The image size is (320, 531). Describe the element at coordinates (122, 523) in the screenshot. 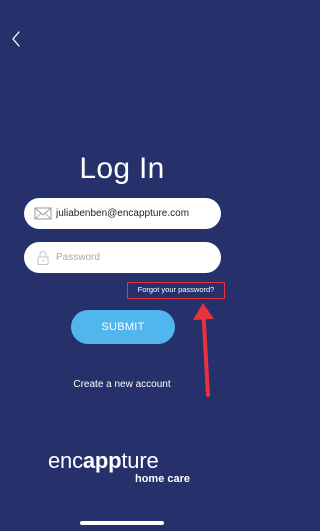

I see `home-indicator` at that location.